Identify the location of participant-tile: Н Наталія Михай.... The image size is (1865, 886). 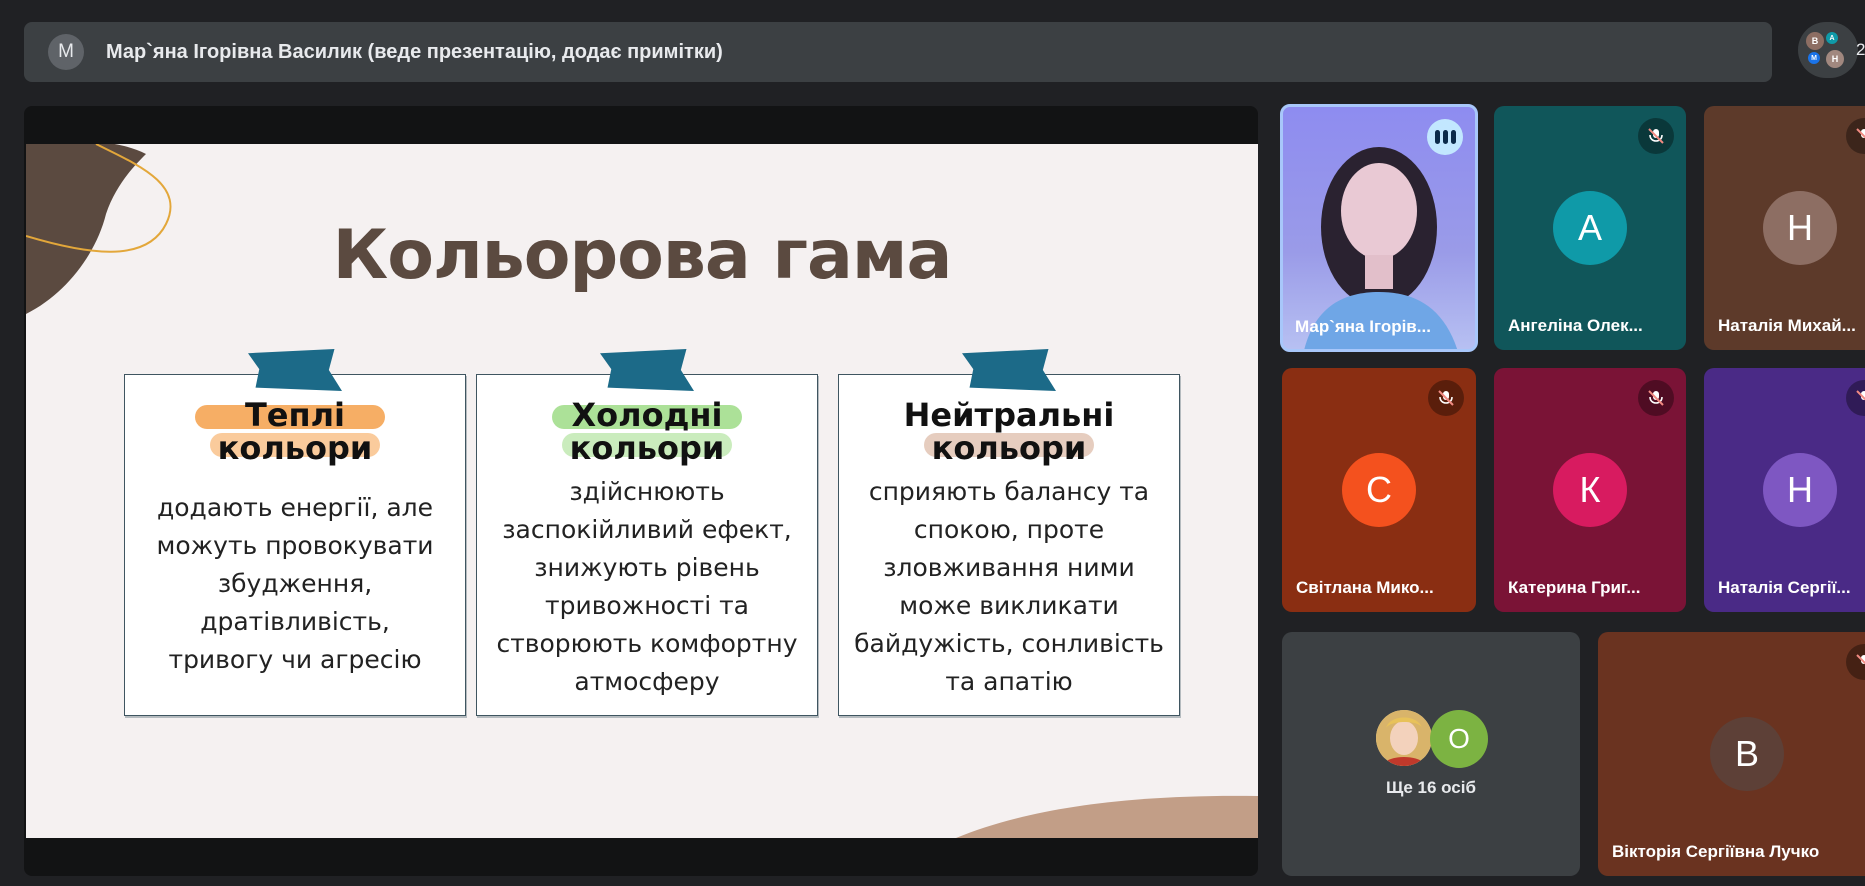
(1784, 228).